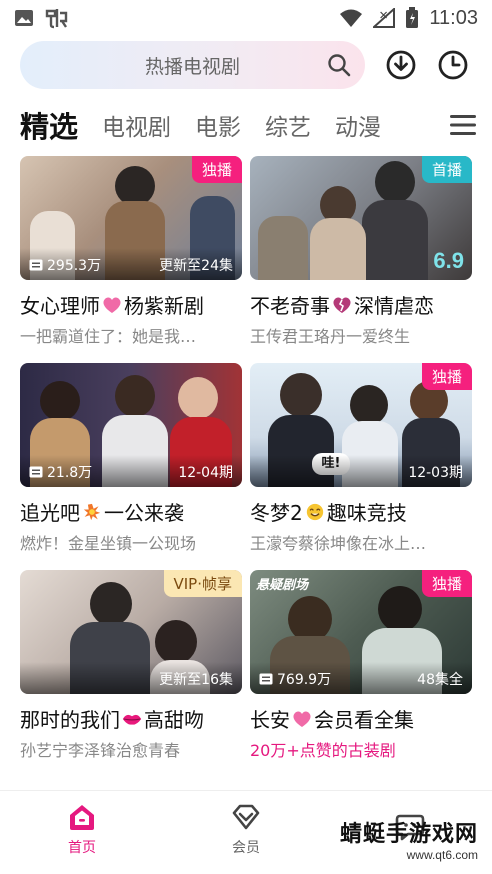 This screenshot has width=492, height=874. I want to click on episode-status: 更新至16集, so click(196, 680).